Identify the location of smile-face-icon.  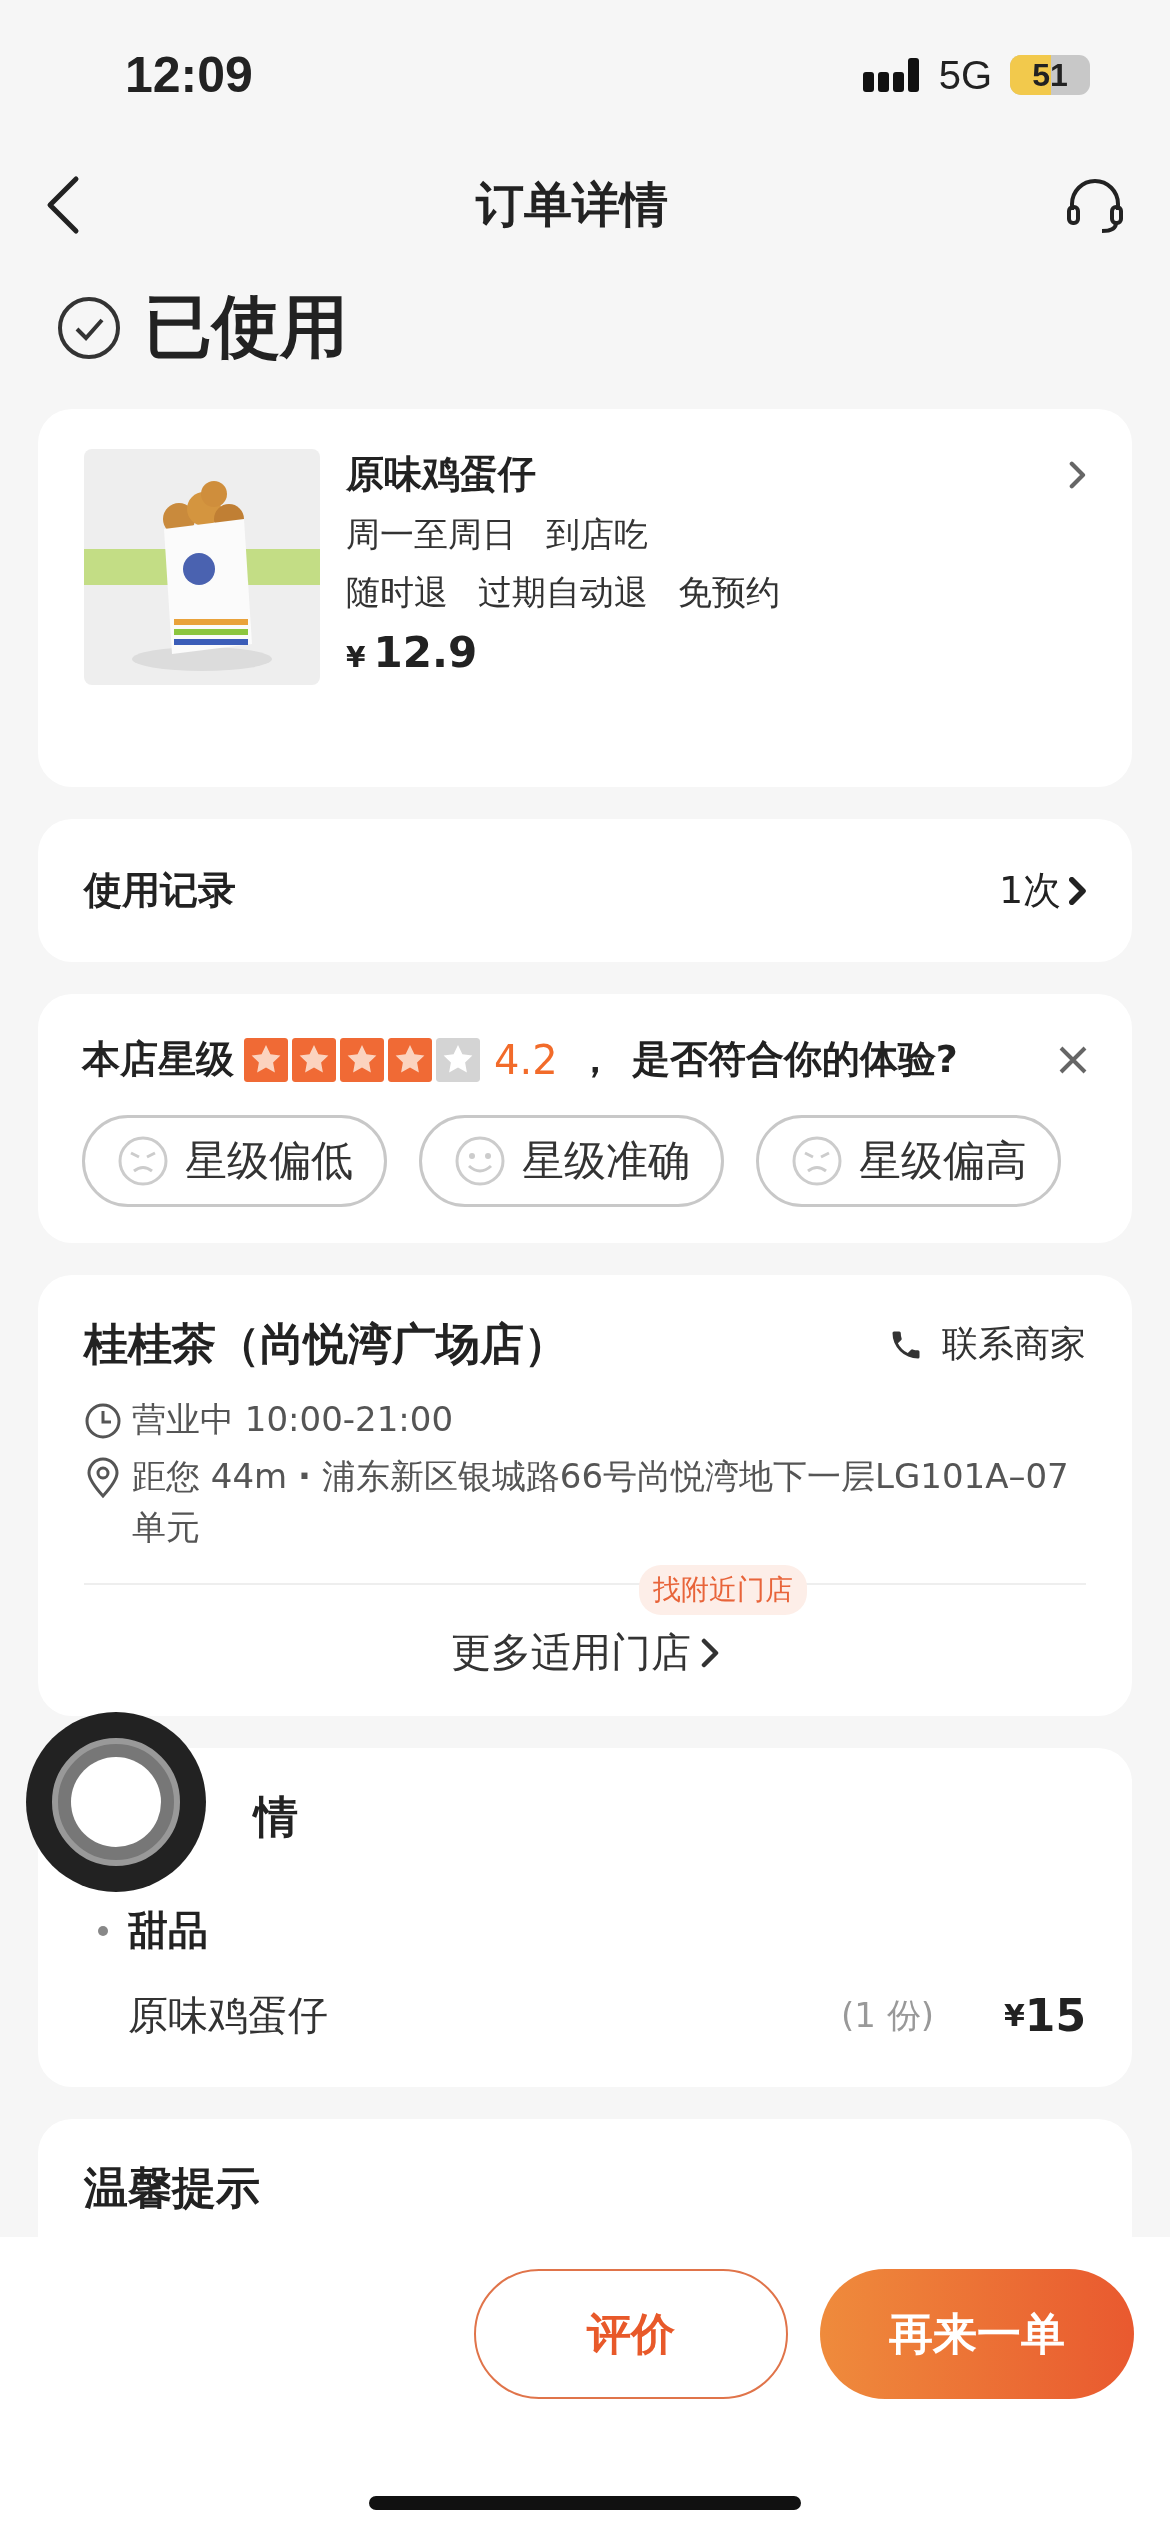
(479, 1161).